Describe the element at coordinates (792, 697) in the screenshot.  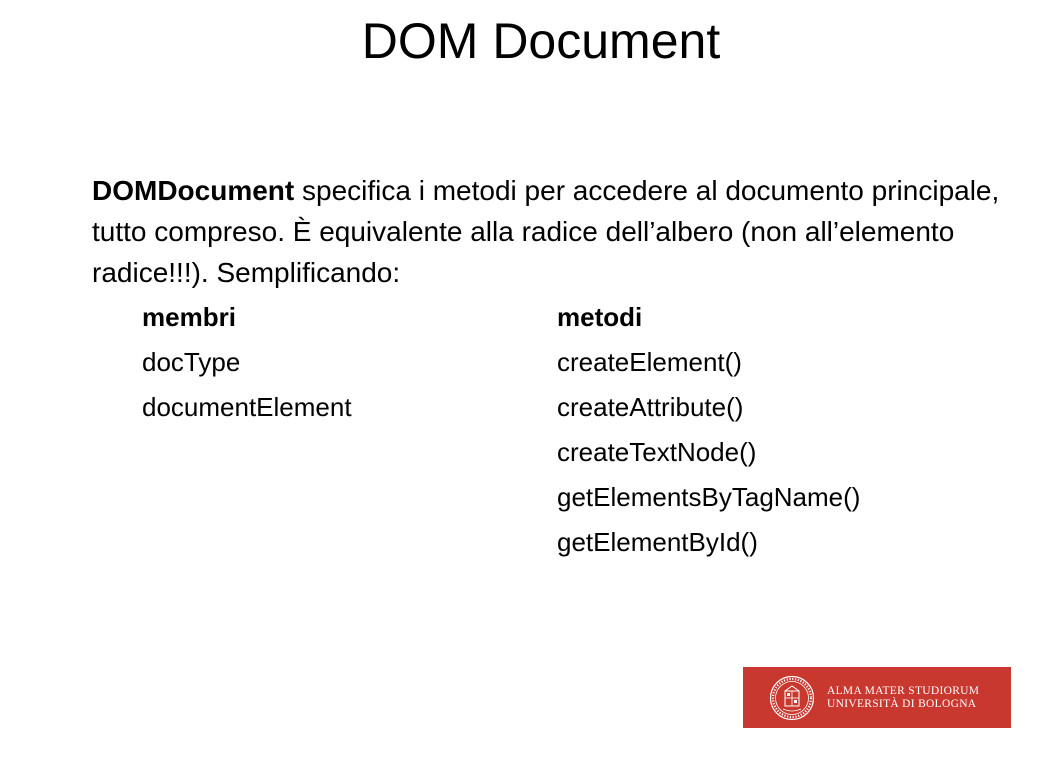
I see `university-seal-icon` at that location.